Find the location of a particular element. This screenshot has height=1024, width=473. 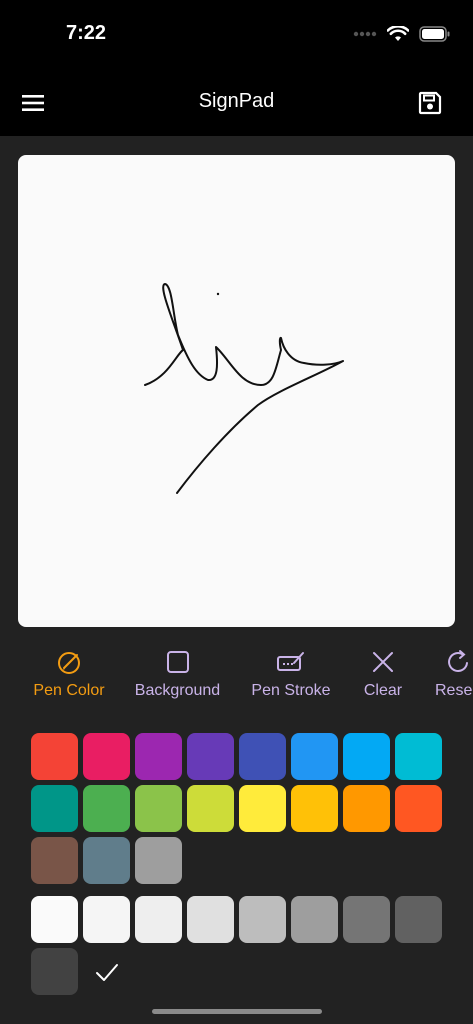

tool-pen-stroke: Pen Stroke is located at coordinates (291, 674).